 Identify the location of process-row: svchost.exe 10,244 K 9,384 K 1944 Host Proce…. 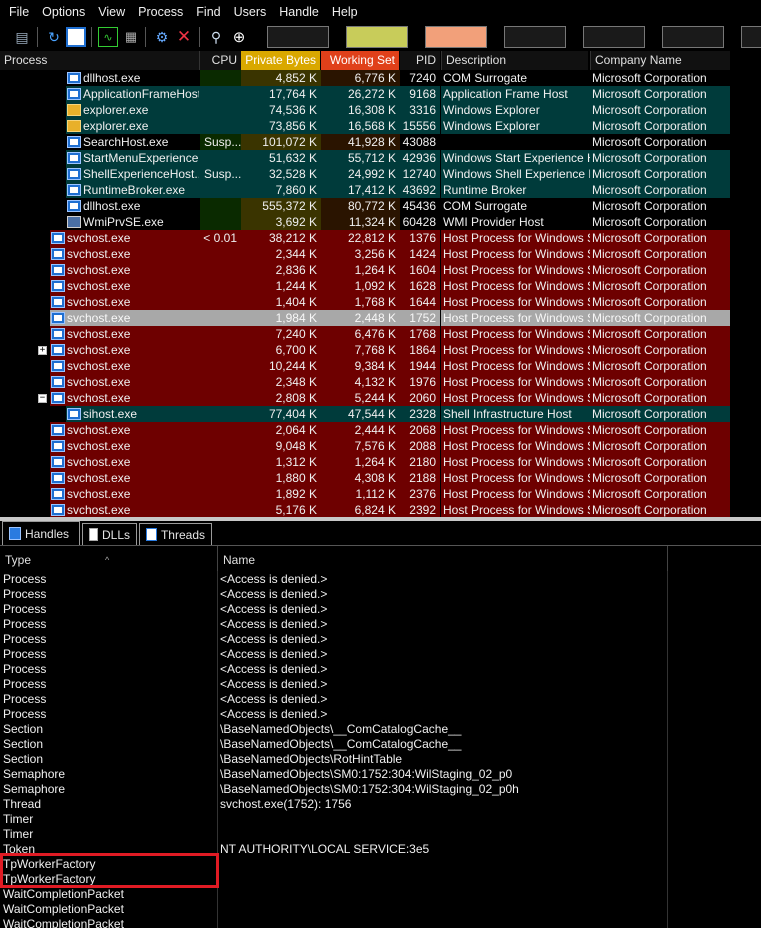
(365, 366).